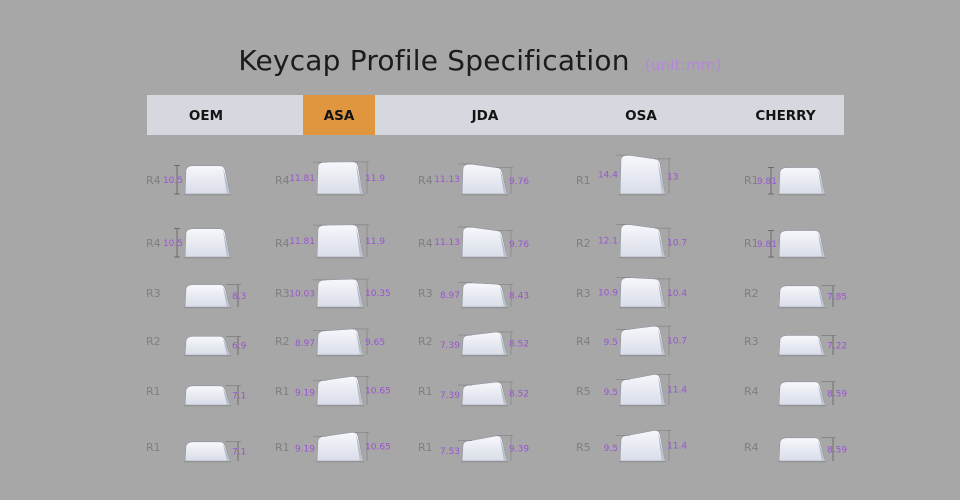 This screenshot has width=960, height=500. I want to click on right-height-label: 10.65, so click(378, 392).